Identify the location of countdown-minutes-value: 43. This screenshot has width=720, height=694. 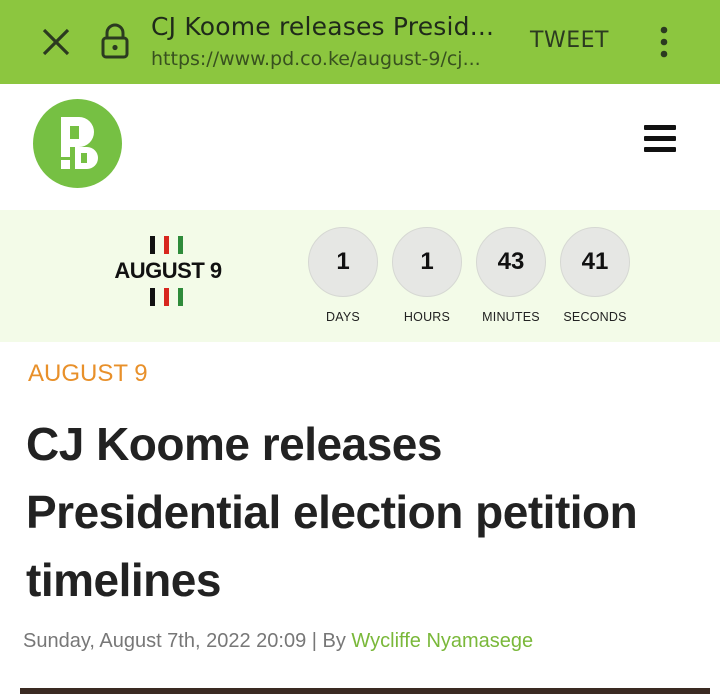
(511, 262).